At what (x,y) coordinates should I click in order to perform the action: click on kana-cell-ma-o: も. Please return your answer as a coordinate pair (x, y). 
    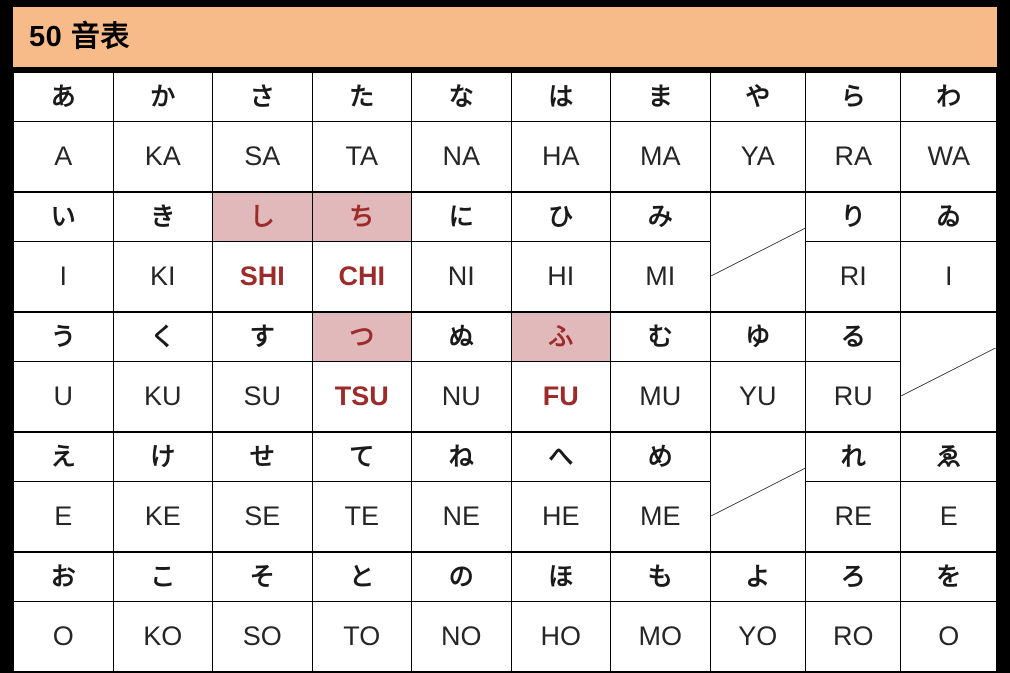
    Looking at the image, I should click on (660, 576).